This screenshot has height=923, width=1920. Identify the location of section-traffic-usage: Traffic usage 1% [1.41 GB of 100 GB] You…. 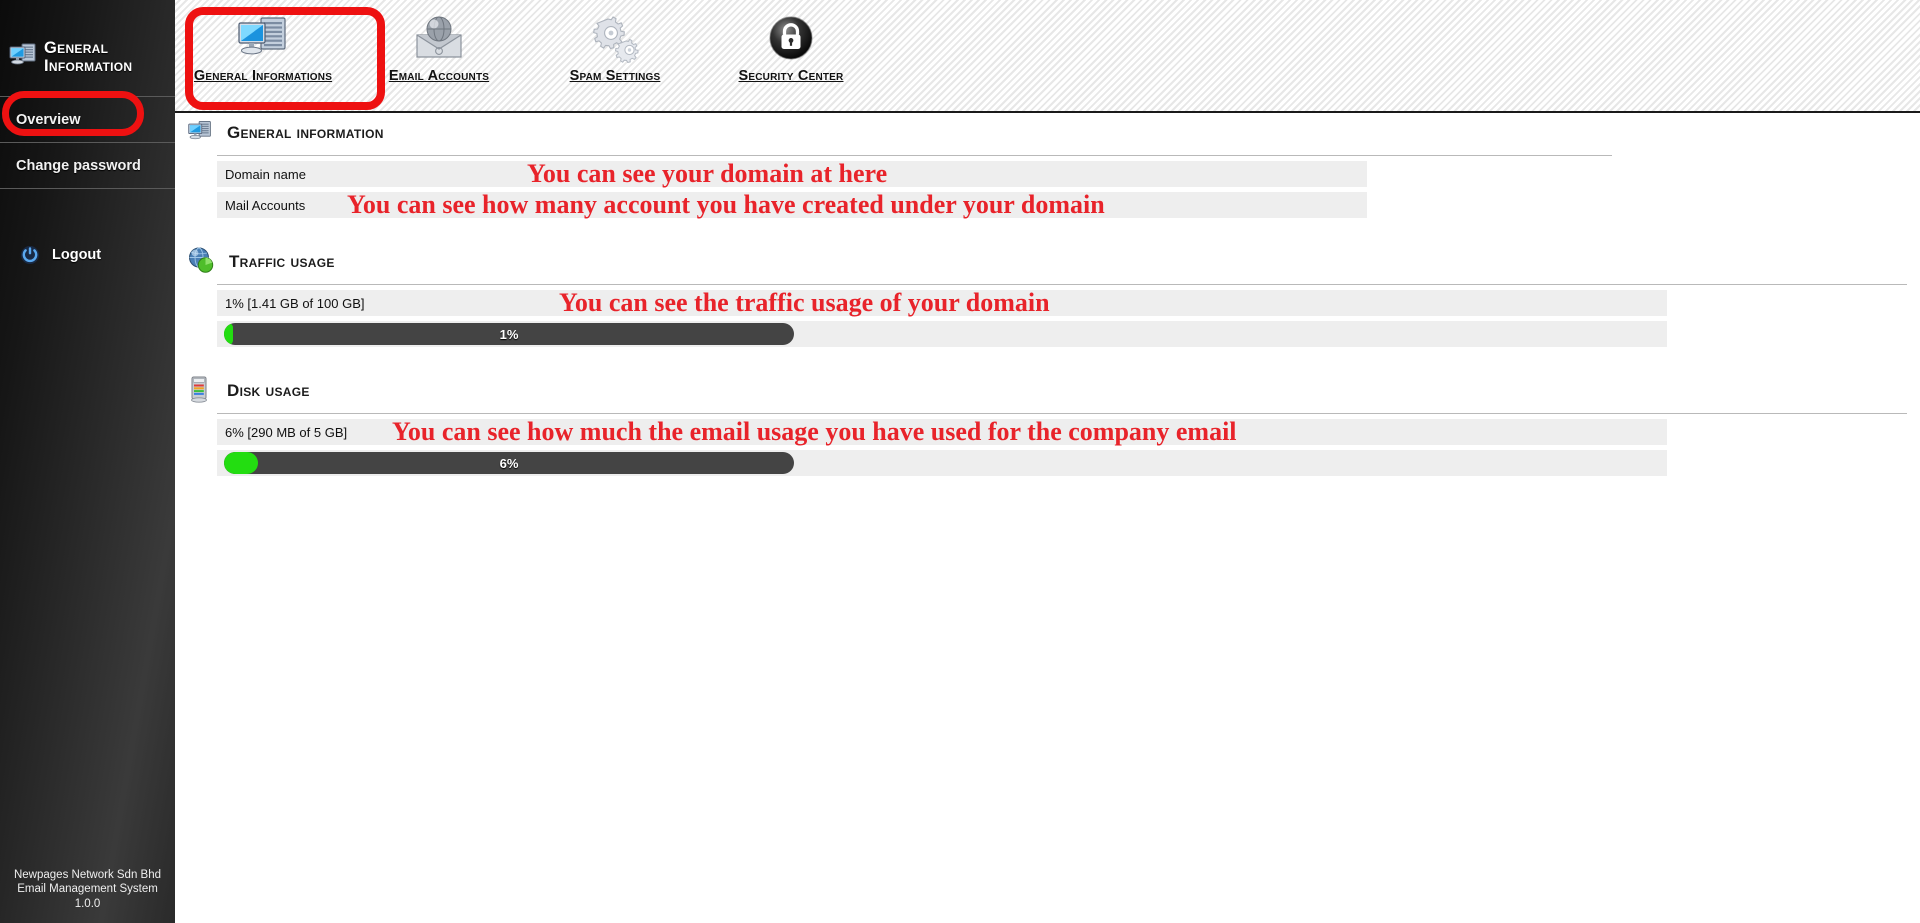
(1047, 294).